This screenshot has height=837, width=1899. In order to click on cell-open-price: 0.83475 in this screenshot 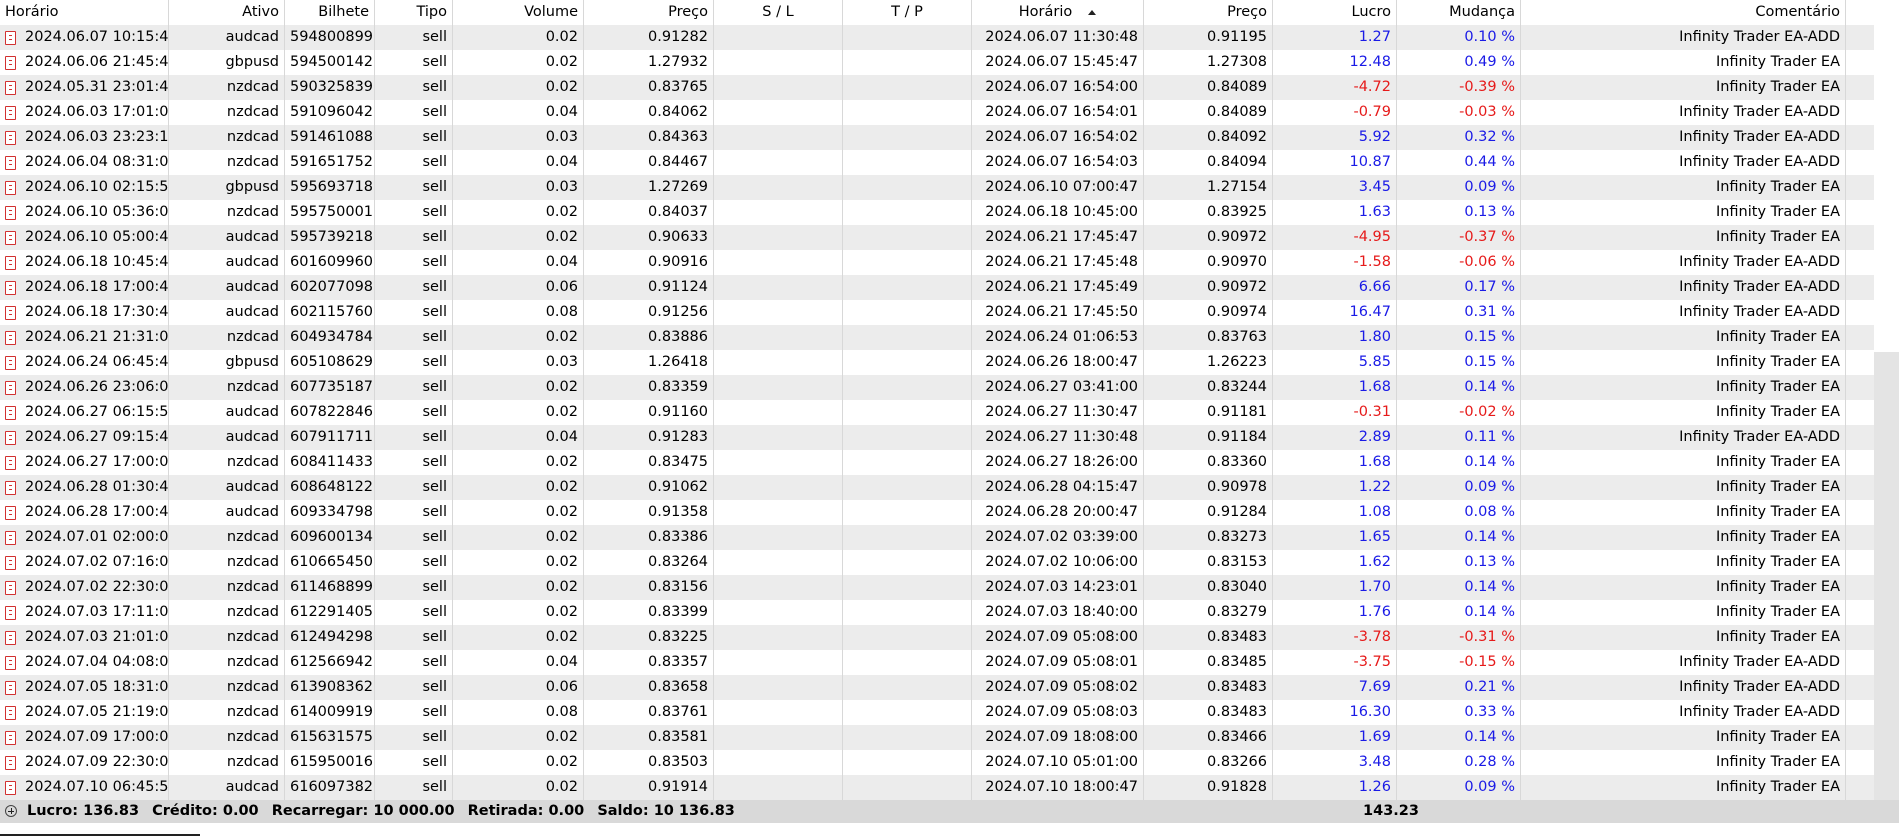, I will do `click(649, 462)`.